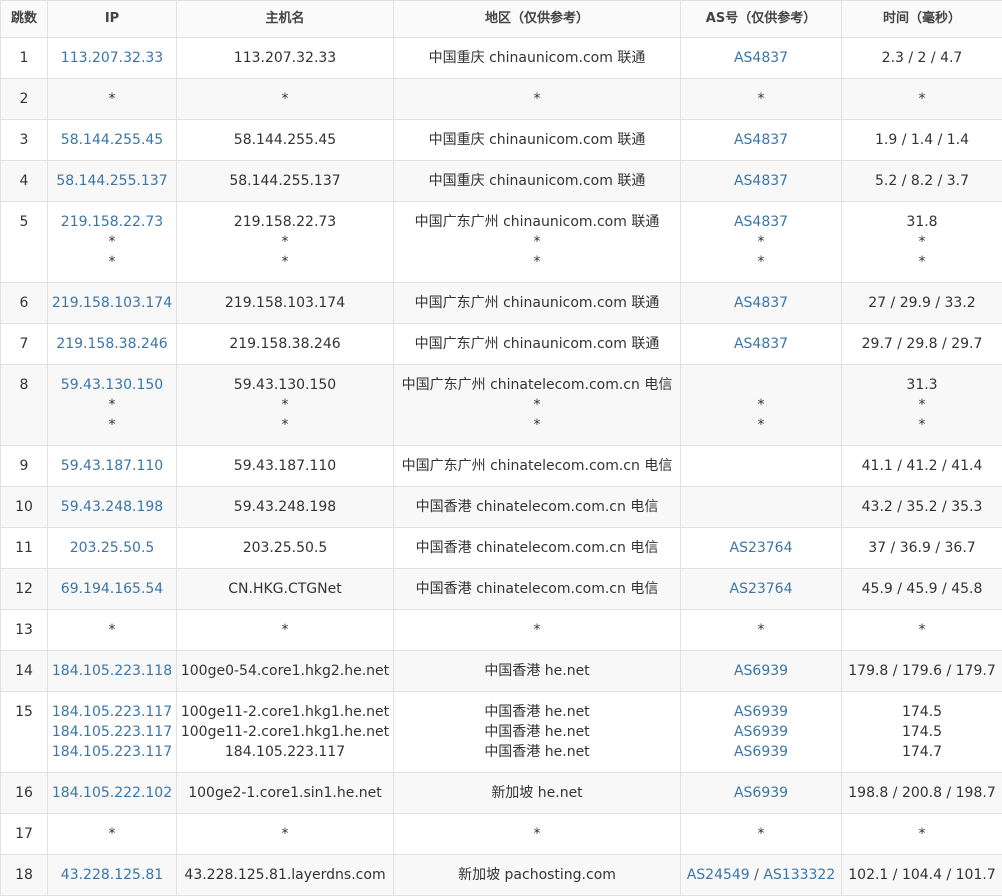 This screenshot has width=1002, height=896. I want to click on ip-link: 58.144.255.137, so click(112, 181).